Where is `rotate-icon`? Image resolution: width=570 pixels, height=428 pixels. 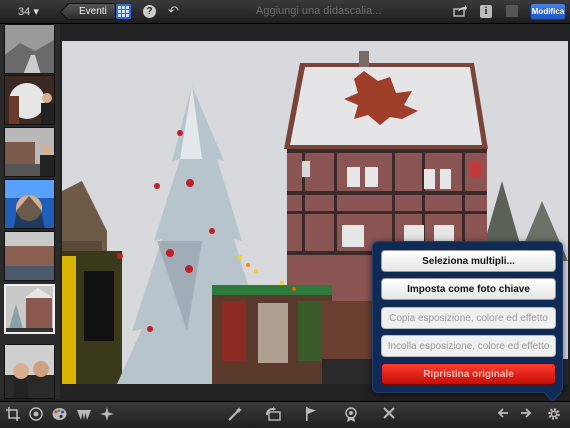 rotate-icon is located at coordinates (273, 414).